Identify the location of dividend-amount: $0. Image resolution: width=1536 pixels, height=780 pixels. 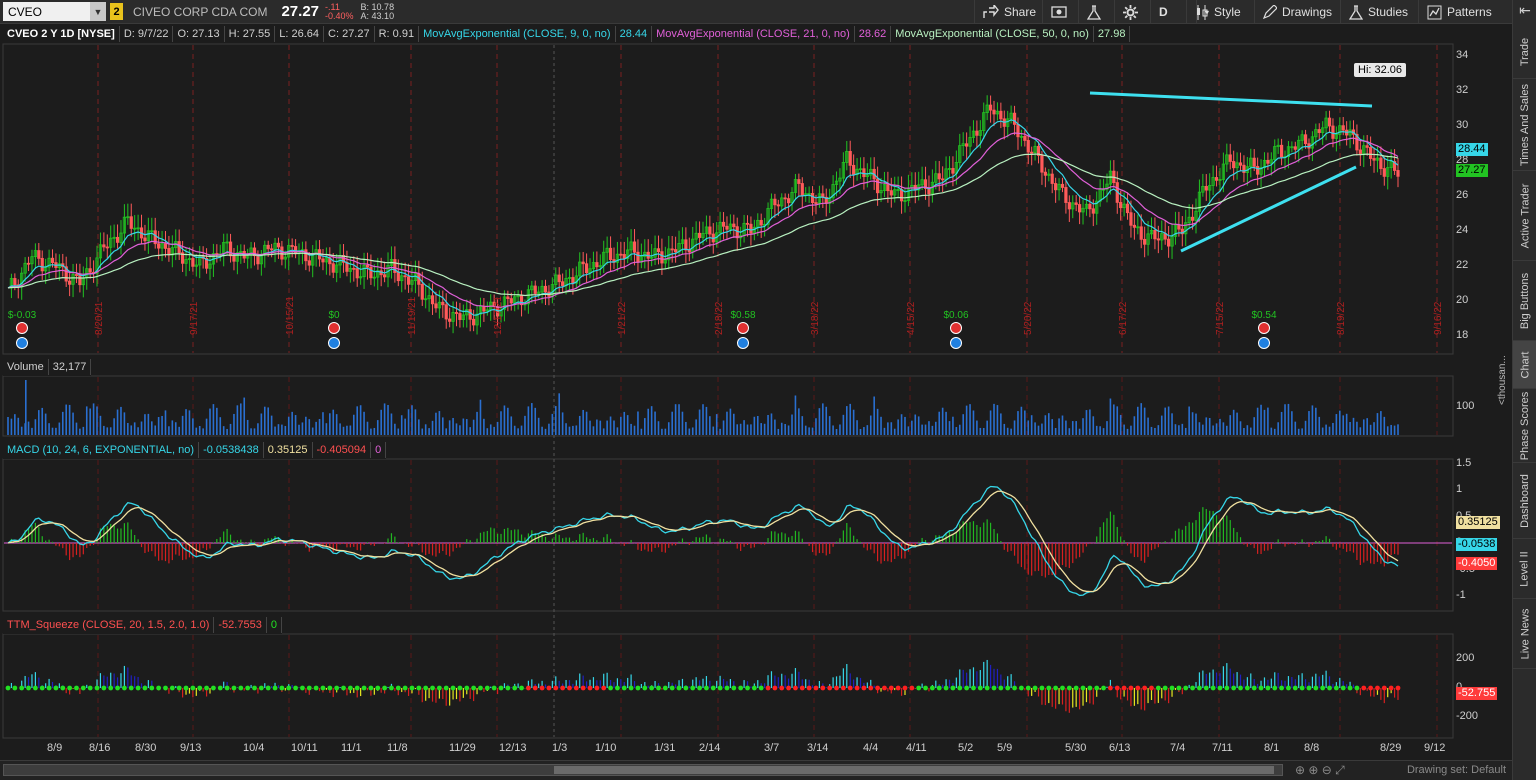
(334, 315).